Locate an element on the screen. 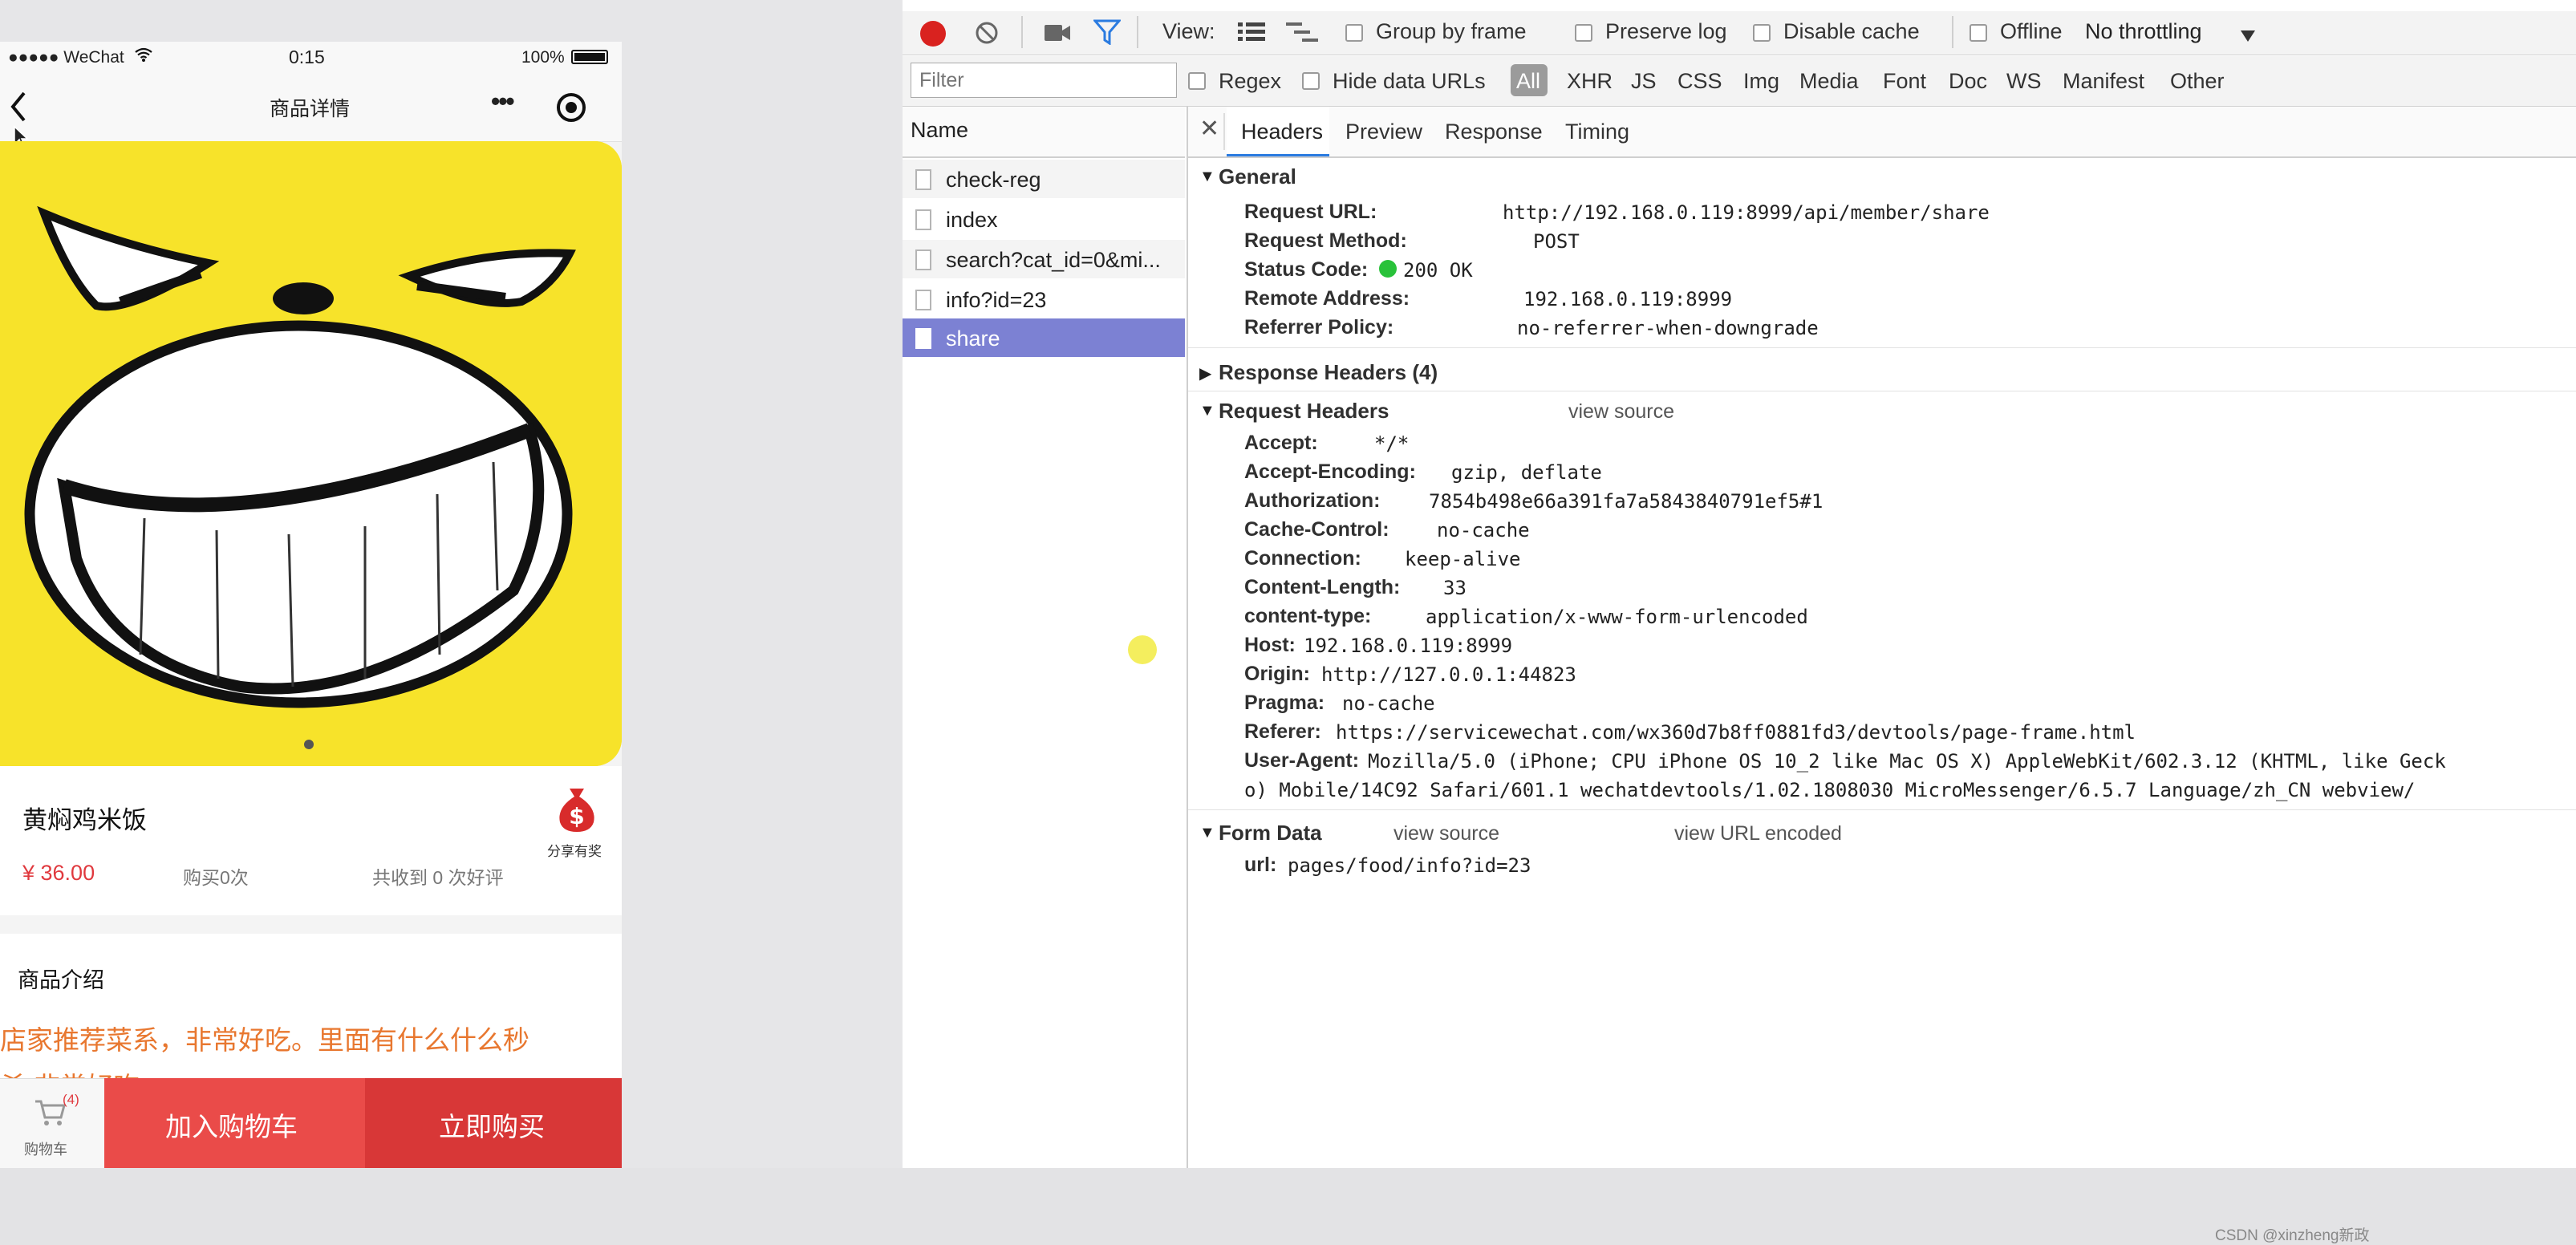 The image size is (2576, 1245). back-chevron-icon is located at coordinates (19, 107).